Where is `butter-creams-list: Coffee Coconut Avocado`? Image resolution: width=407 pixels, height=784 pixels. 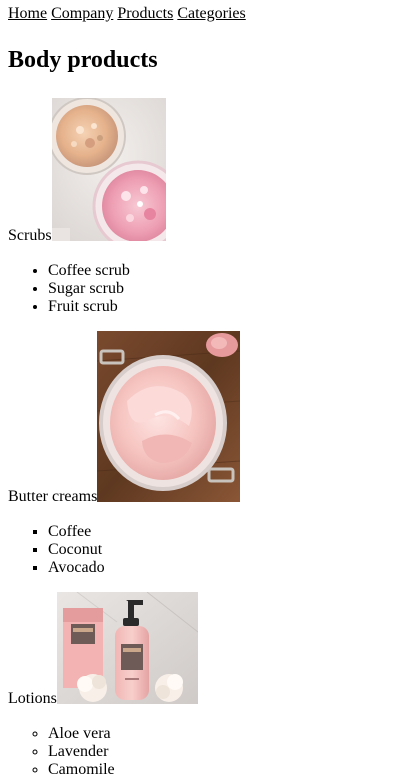
butter-creams-list: Coffee Coconut Avocado is located at coordinates (52, 550).